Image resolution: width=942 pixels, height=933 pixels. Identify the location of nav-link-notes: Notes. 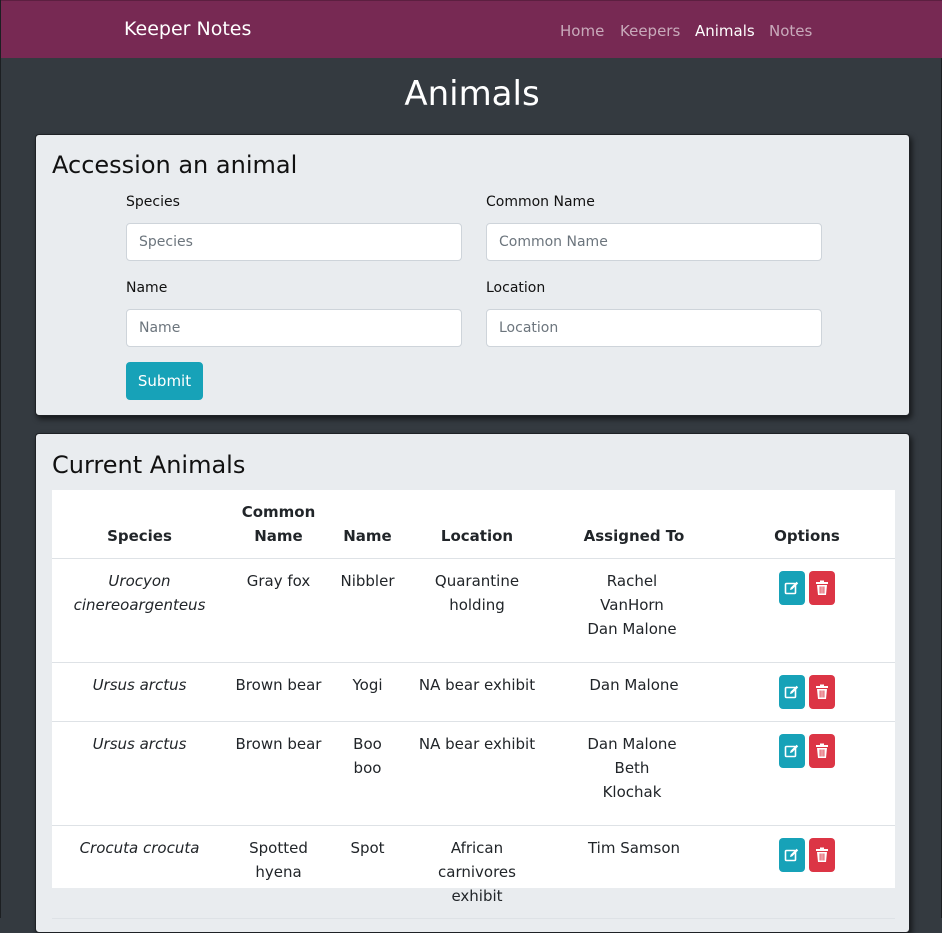
(790, 31).